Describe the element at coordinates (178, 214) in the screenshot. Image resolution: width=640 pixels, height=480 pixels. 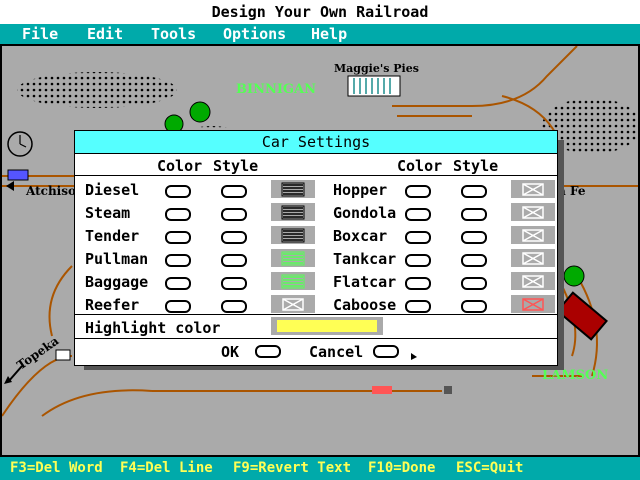
I see `color-button-steam` at that location.